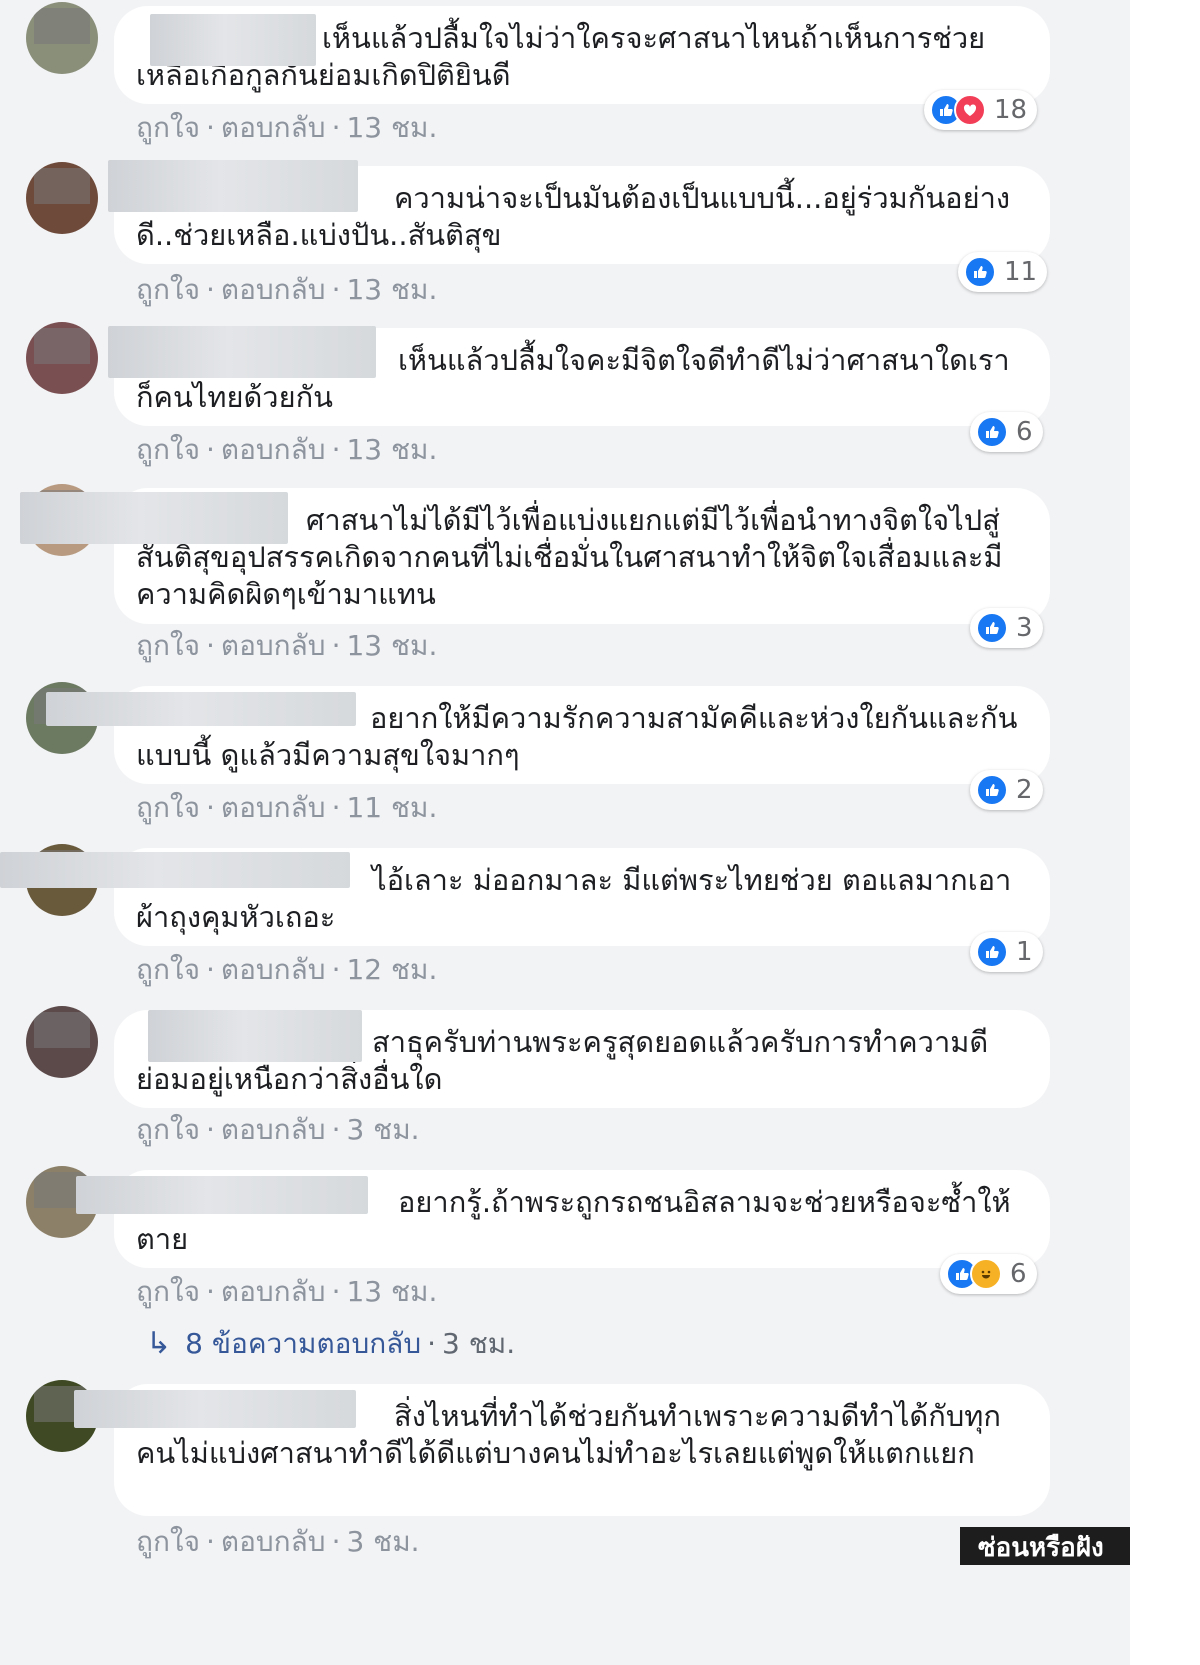  I want to click on comment-actions: ถูกใจ · ตอบกลับ · 11 ชม., so click(286, 808).